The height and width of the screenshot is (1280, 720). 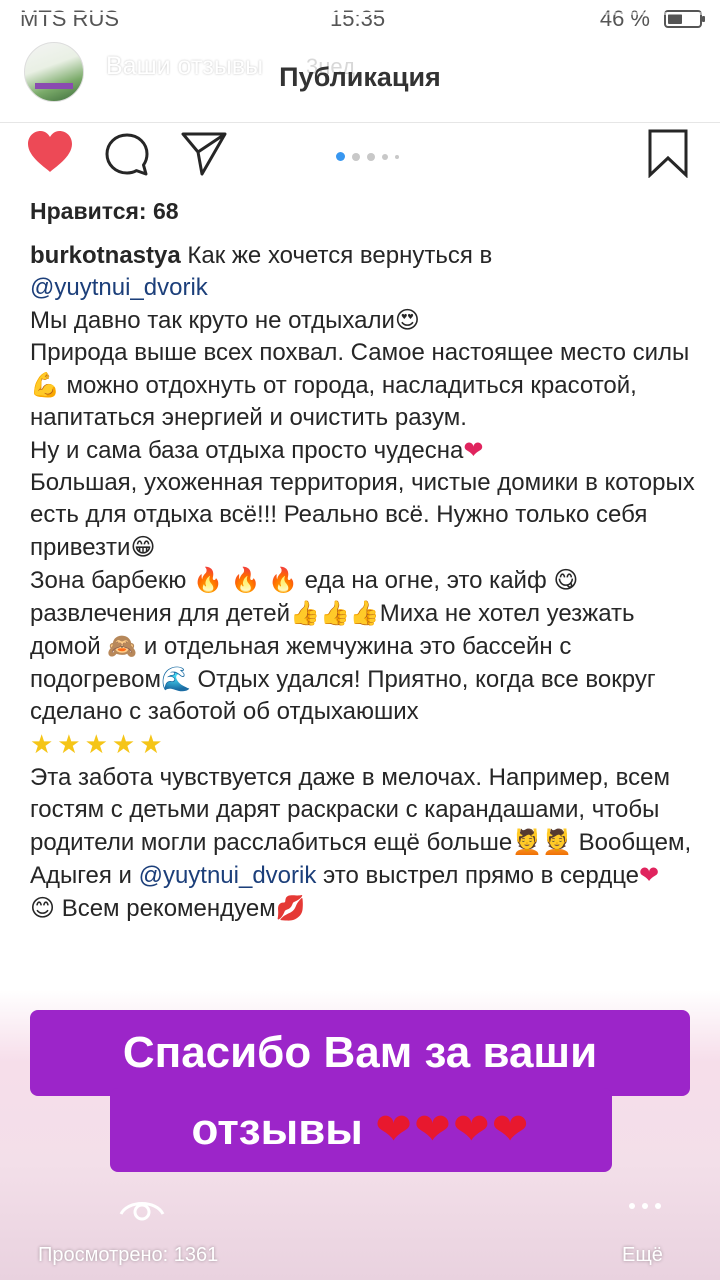 I want to click on bookmark-icon, so click(x=668, y=153).